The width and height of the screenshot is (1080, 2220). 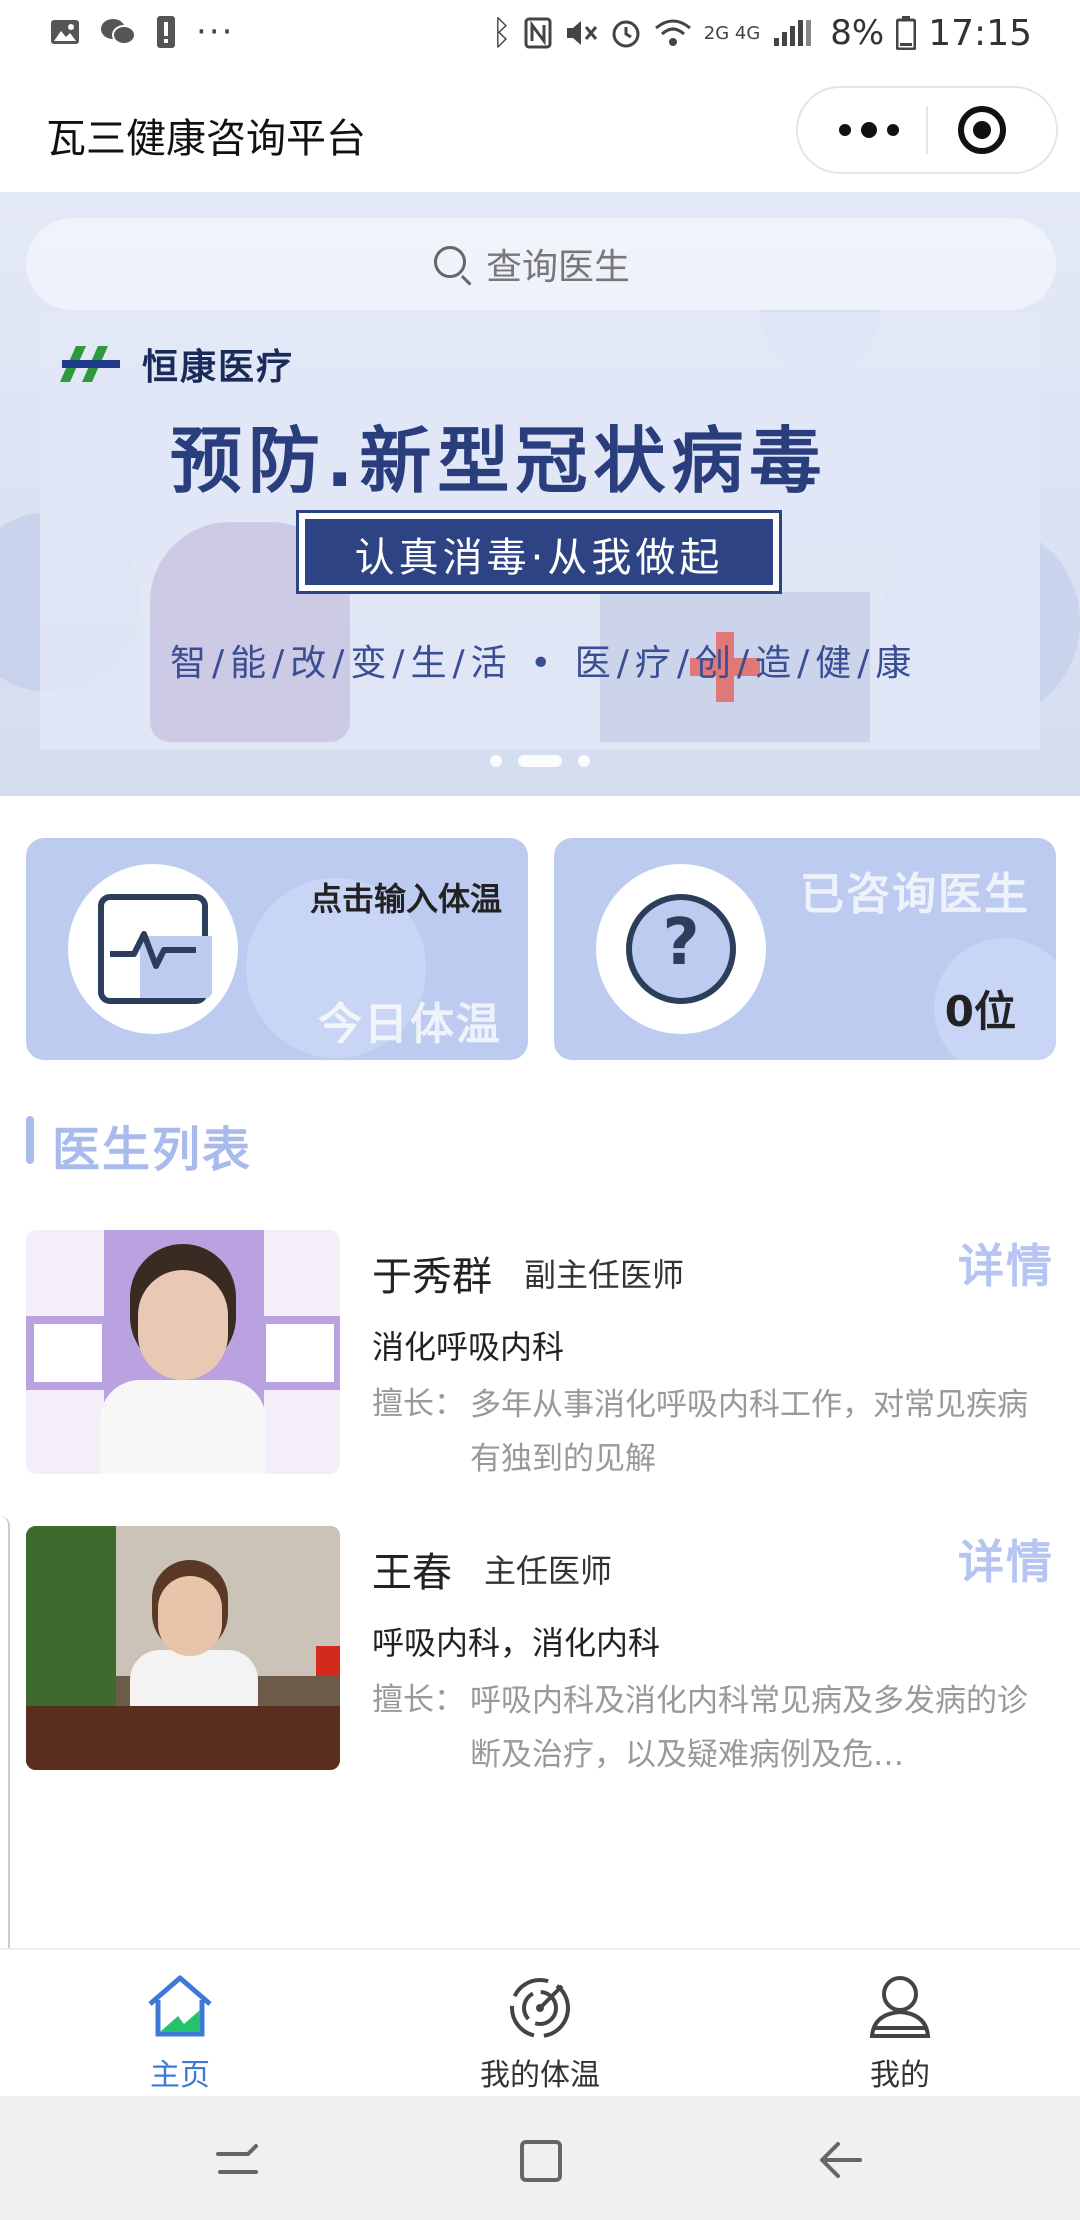 What do you see at coordinates (468, 1347) in the screenshot?
I see `doctor-department: 消化呼吸内科` at bounding box center [468, 1347].